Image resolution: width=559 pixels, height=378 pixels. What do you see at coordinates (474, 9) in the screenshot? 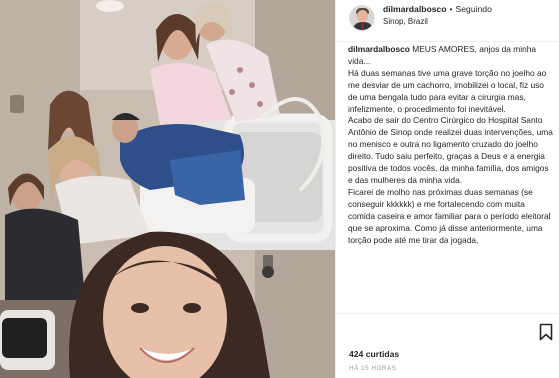
I see `following-button: Seguindo` at bounding box center [474, 9].